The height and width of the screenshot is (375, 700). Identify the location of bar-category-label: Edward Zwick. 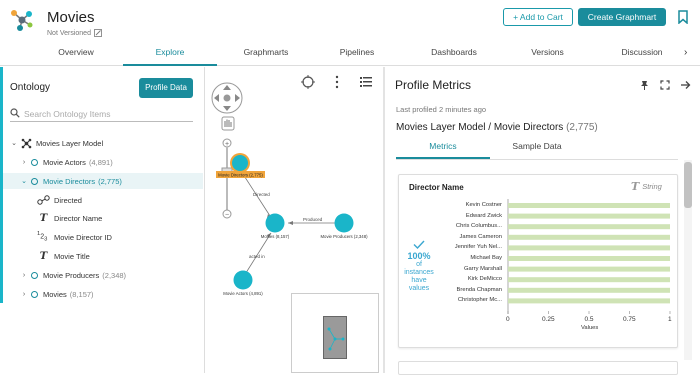
(483, 215).